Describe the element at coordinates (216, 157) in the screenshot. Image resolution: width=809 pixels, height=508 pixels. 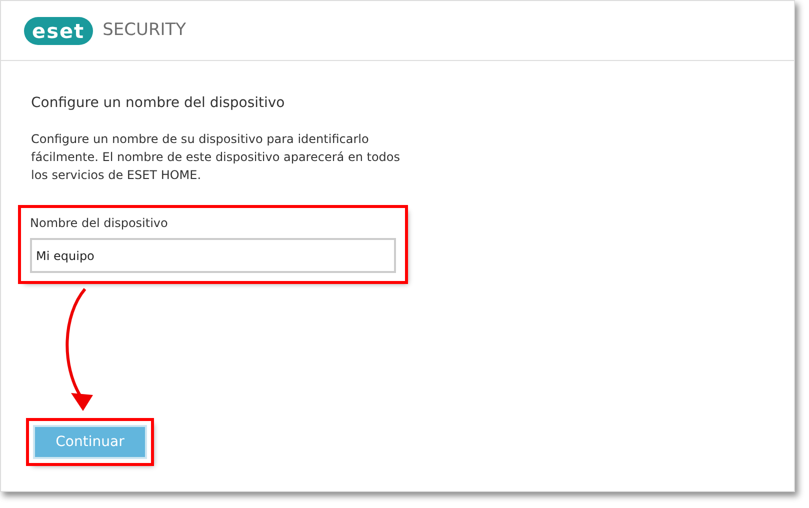
I see `description-text: Configure un nombre de su dispositivo para identificarlo fácilmente. El nombre de este dispositivo aparecerá en todos los servicios de ESET HOME.` at that location.